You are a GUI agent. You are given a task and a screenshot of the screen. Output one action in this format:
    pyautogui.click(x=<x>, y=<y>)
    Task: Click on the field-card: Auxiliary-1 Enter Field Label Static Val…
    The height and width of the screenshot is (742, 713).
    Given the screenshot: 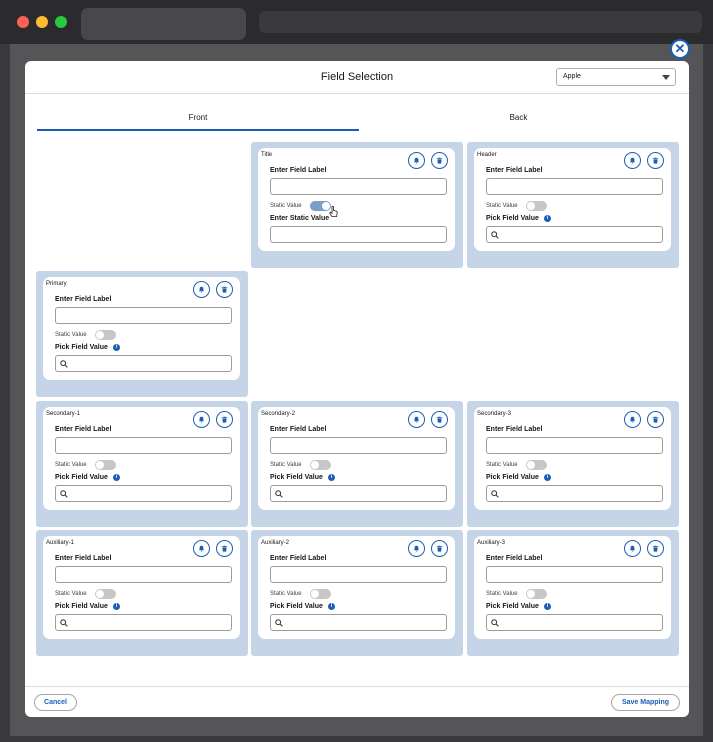 What is the action you would take?
    pyautogui.click(x=141, y=587)
    